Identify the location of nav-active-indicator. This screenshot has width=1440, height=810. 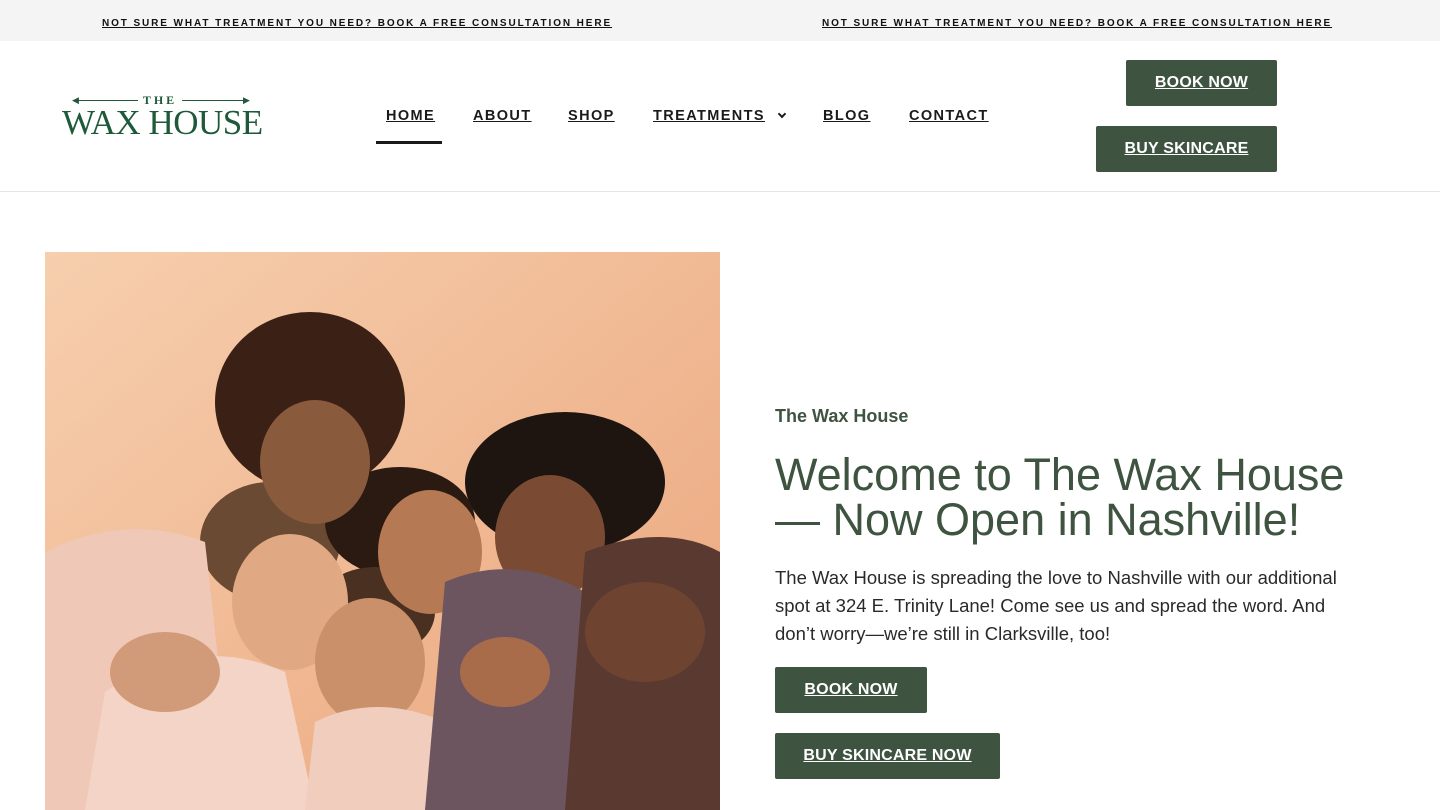
(409, 142).